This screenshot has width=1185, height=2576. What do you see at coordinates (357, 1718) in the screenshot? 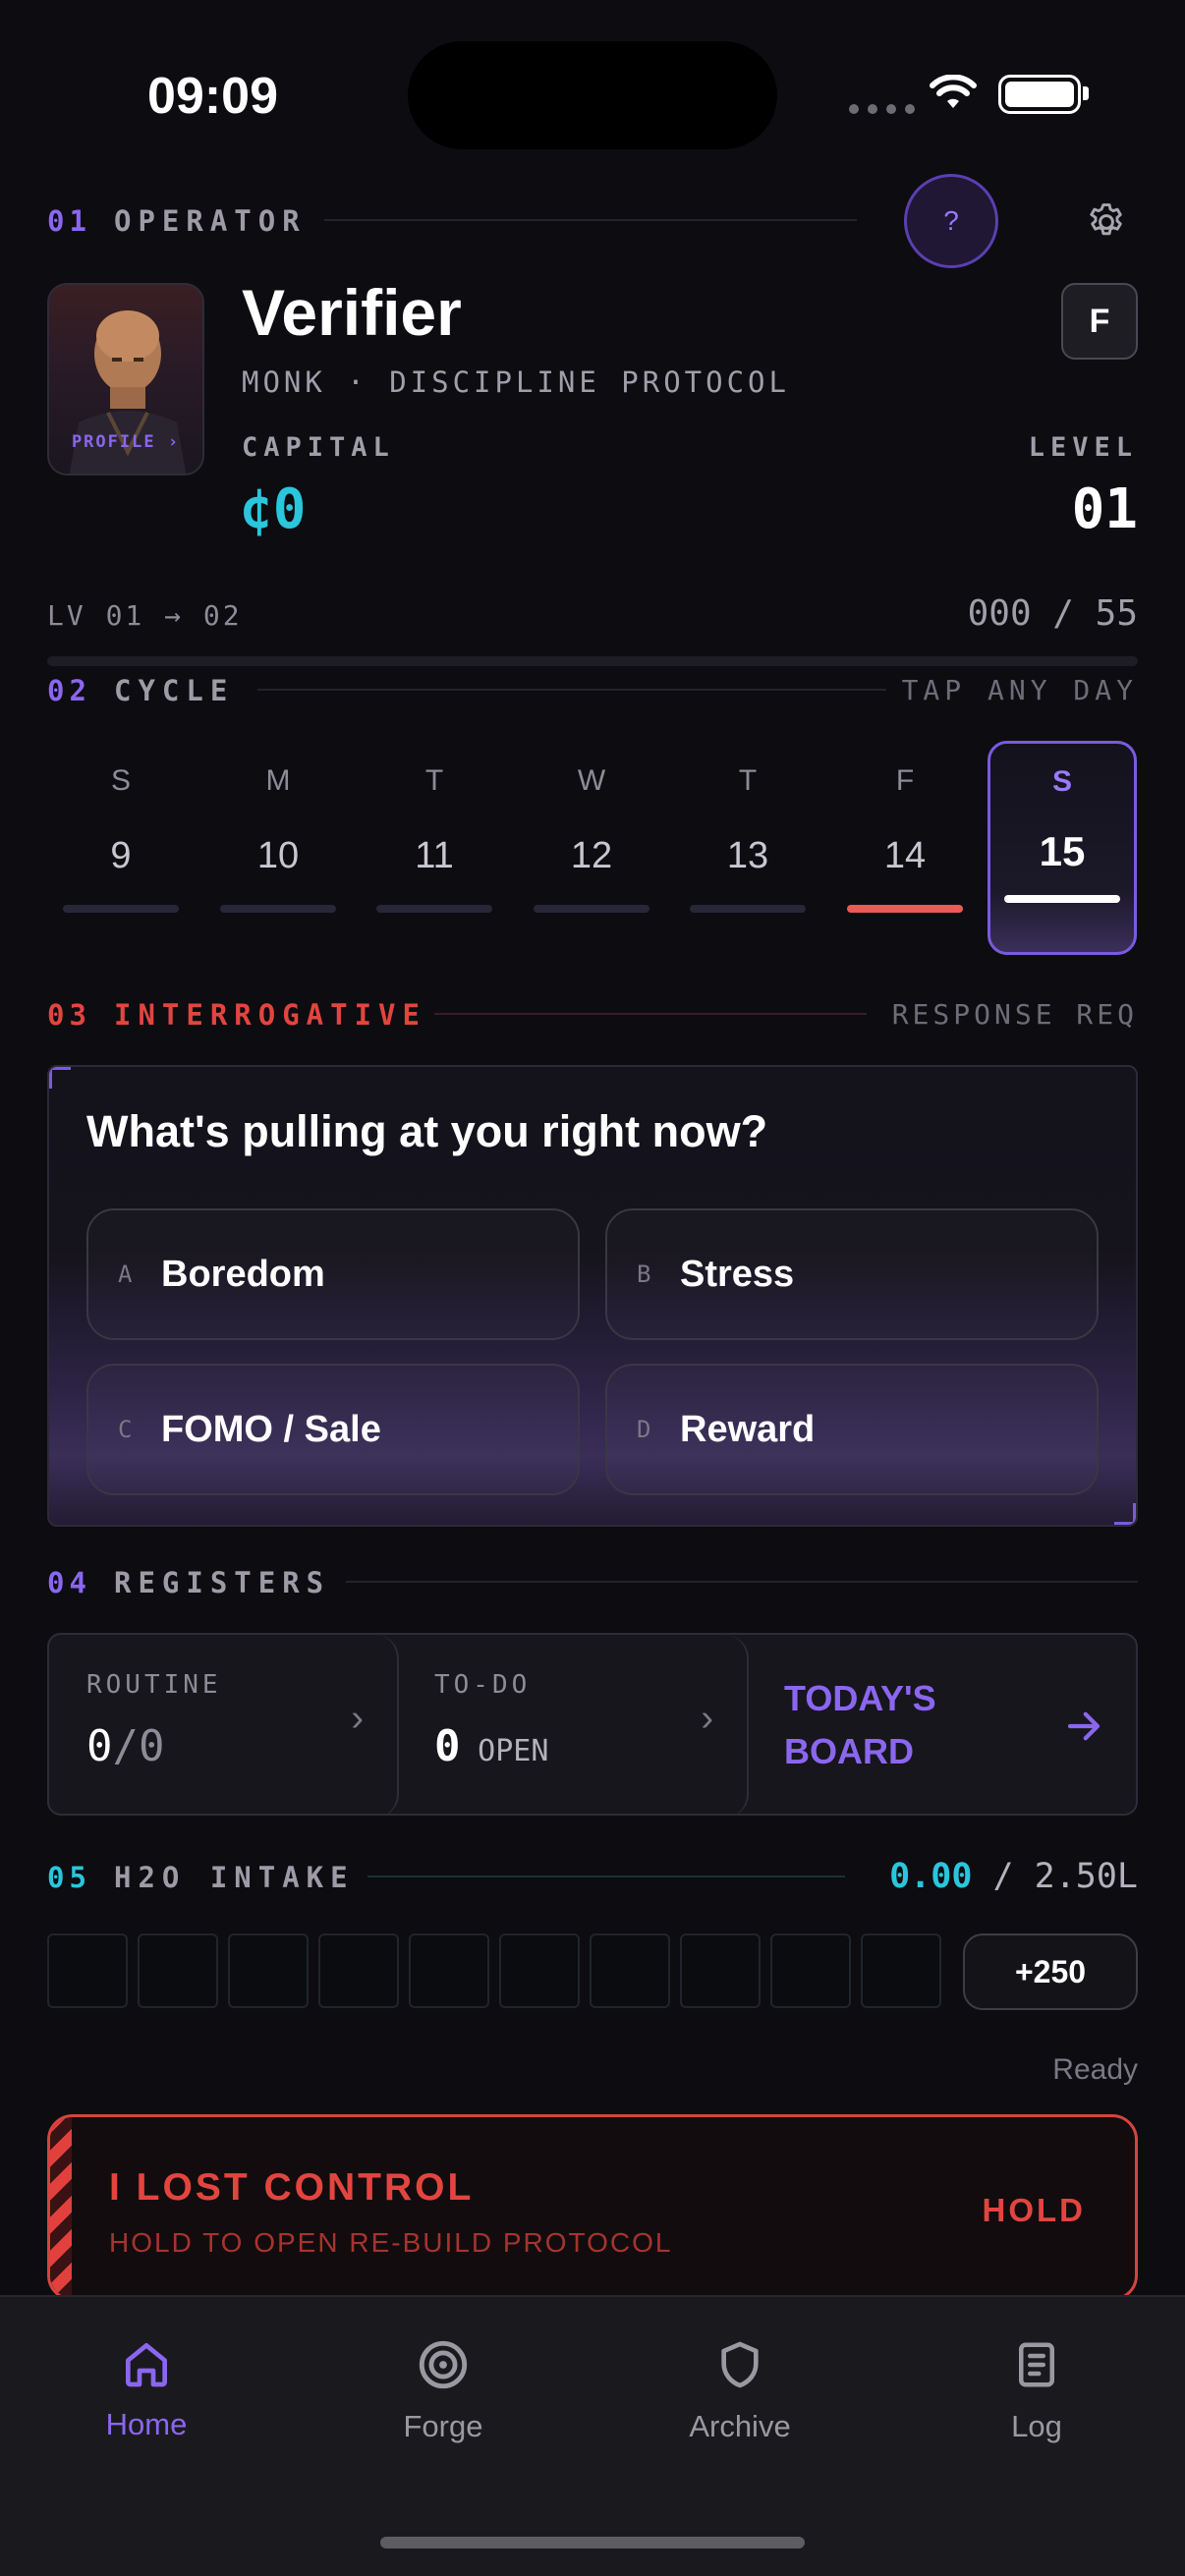
I see `chevron-right-icon: ›` at bounding box center [357, 1718].